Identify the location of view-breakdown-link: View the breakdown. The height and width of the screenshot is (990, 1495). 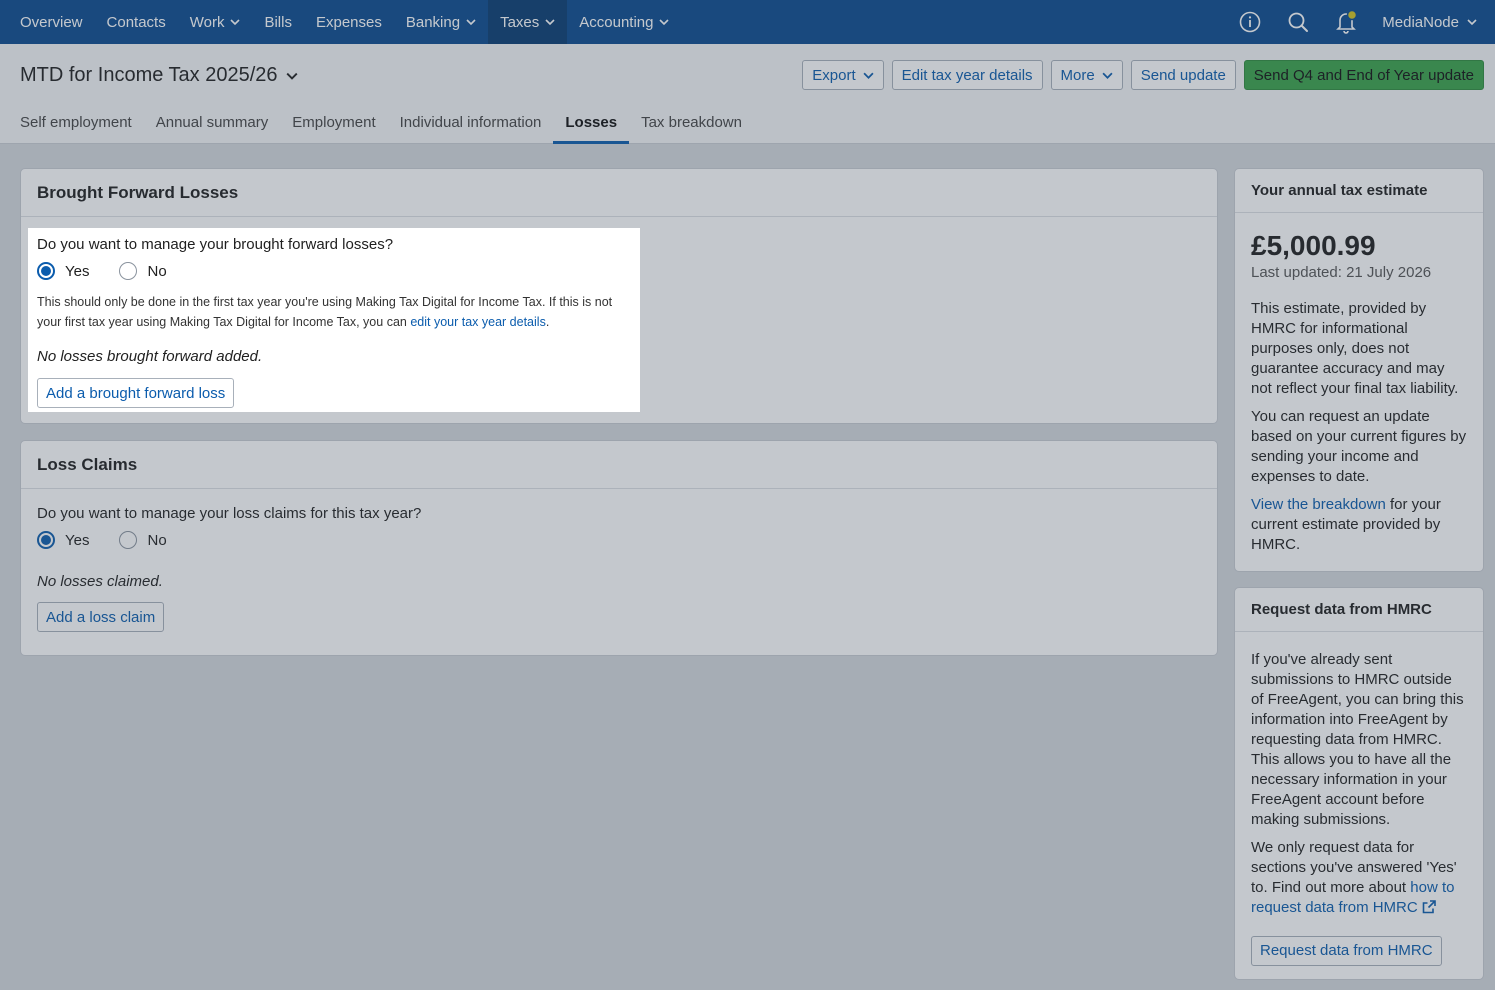
(1318, 504).